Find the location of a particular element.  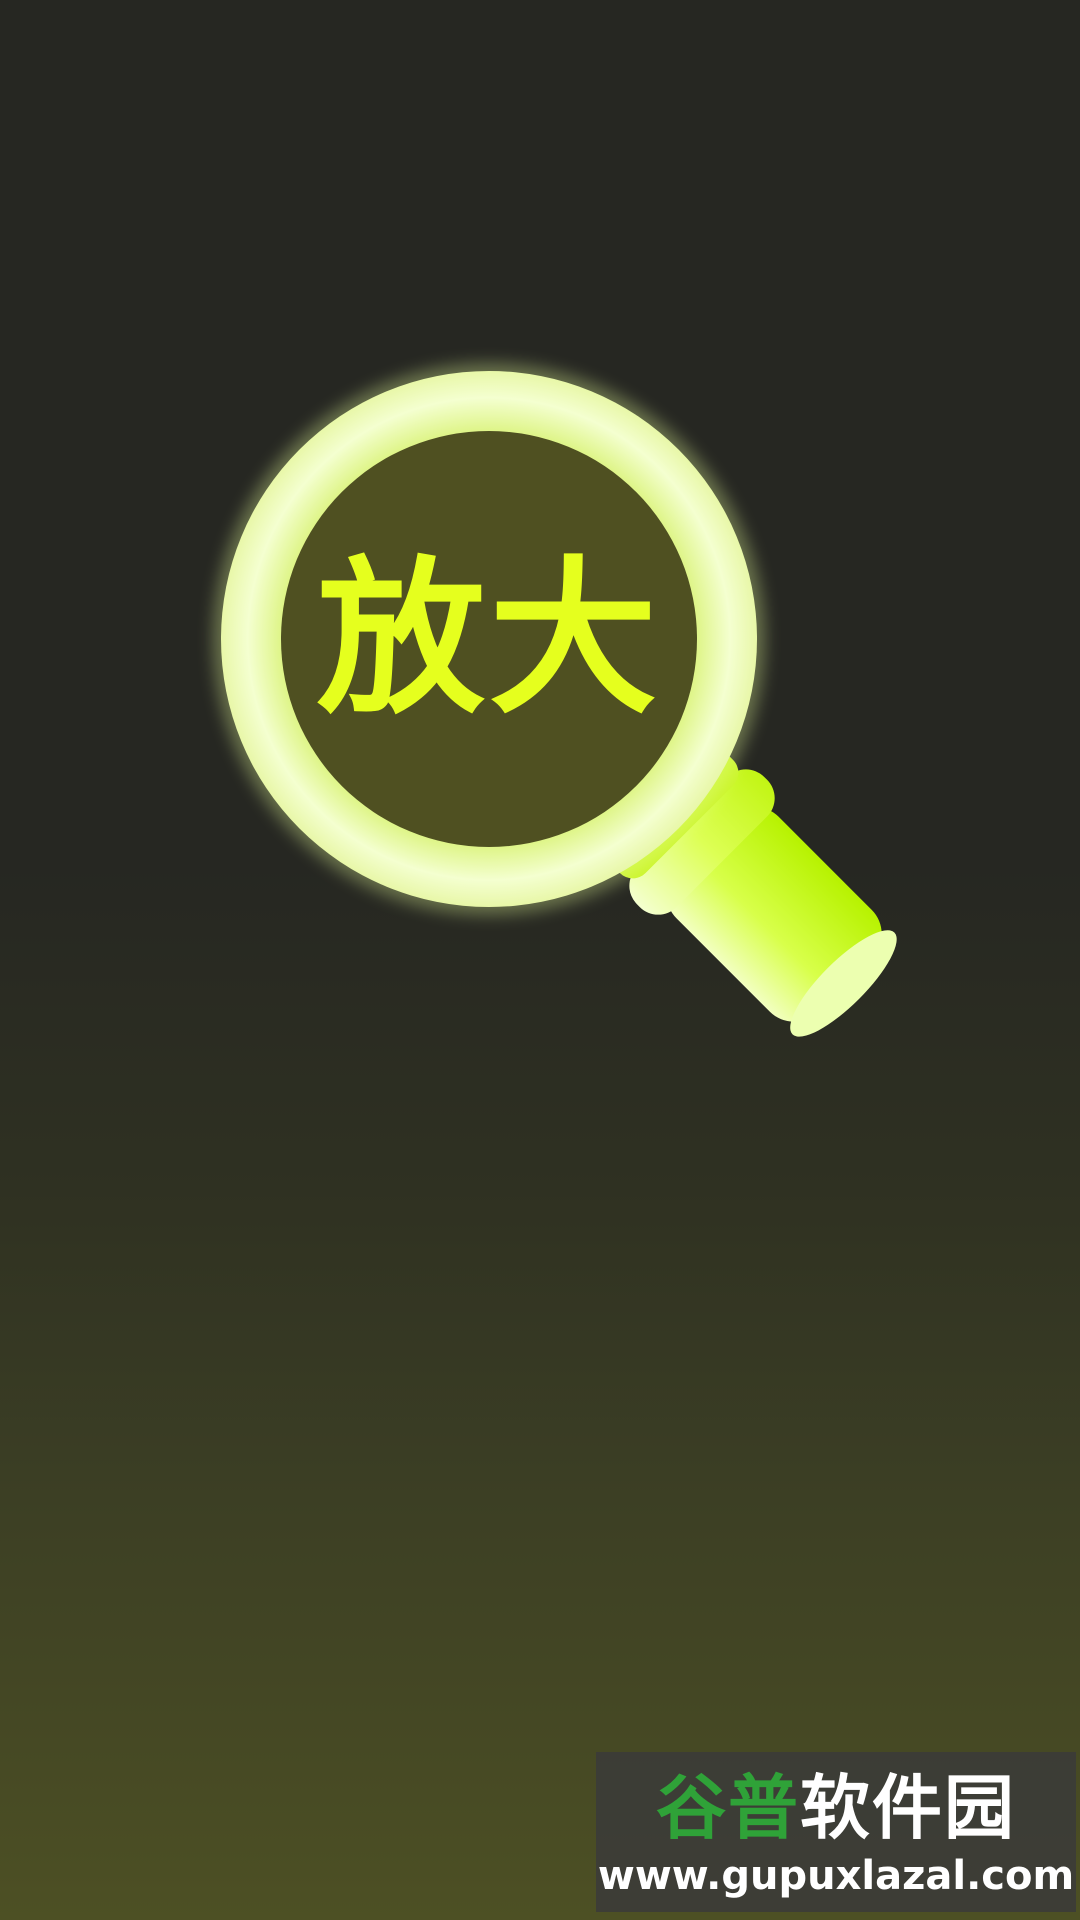

watermark: 谷普 软件园 www.gupuxlazal.com is located at coordinates (836, 1832).